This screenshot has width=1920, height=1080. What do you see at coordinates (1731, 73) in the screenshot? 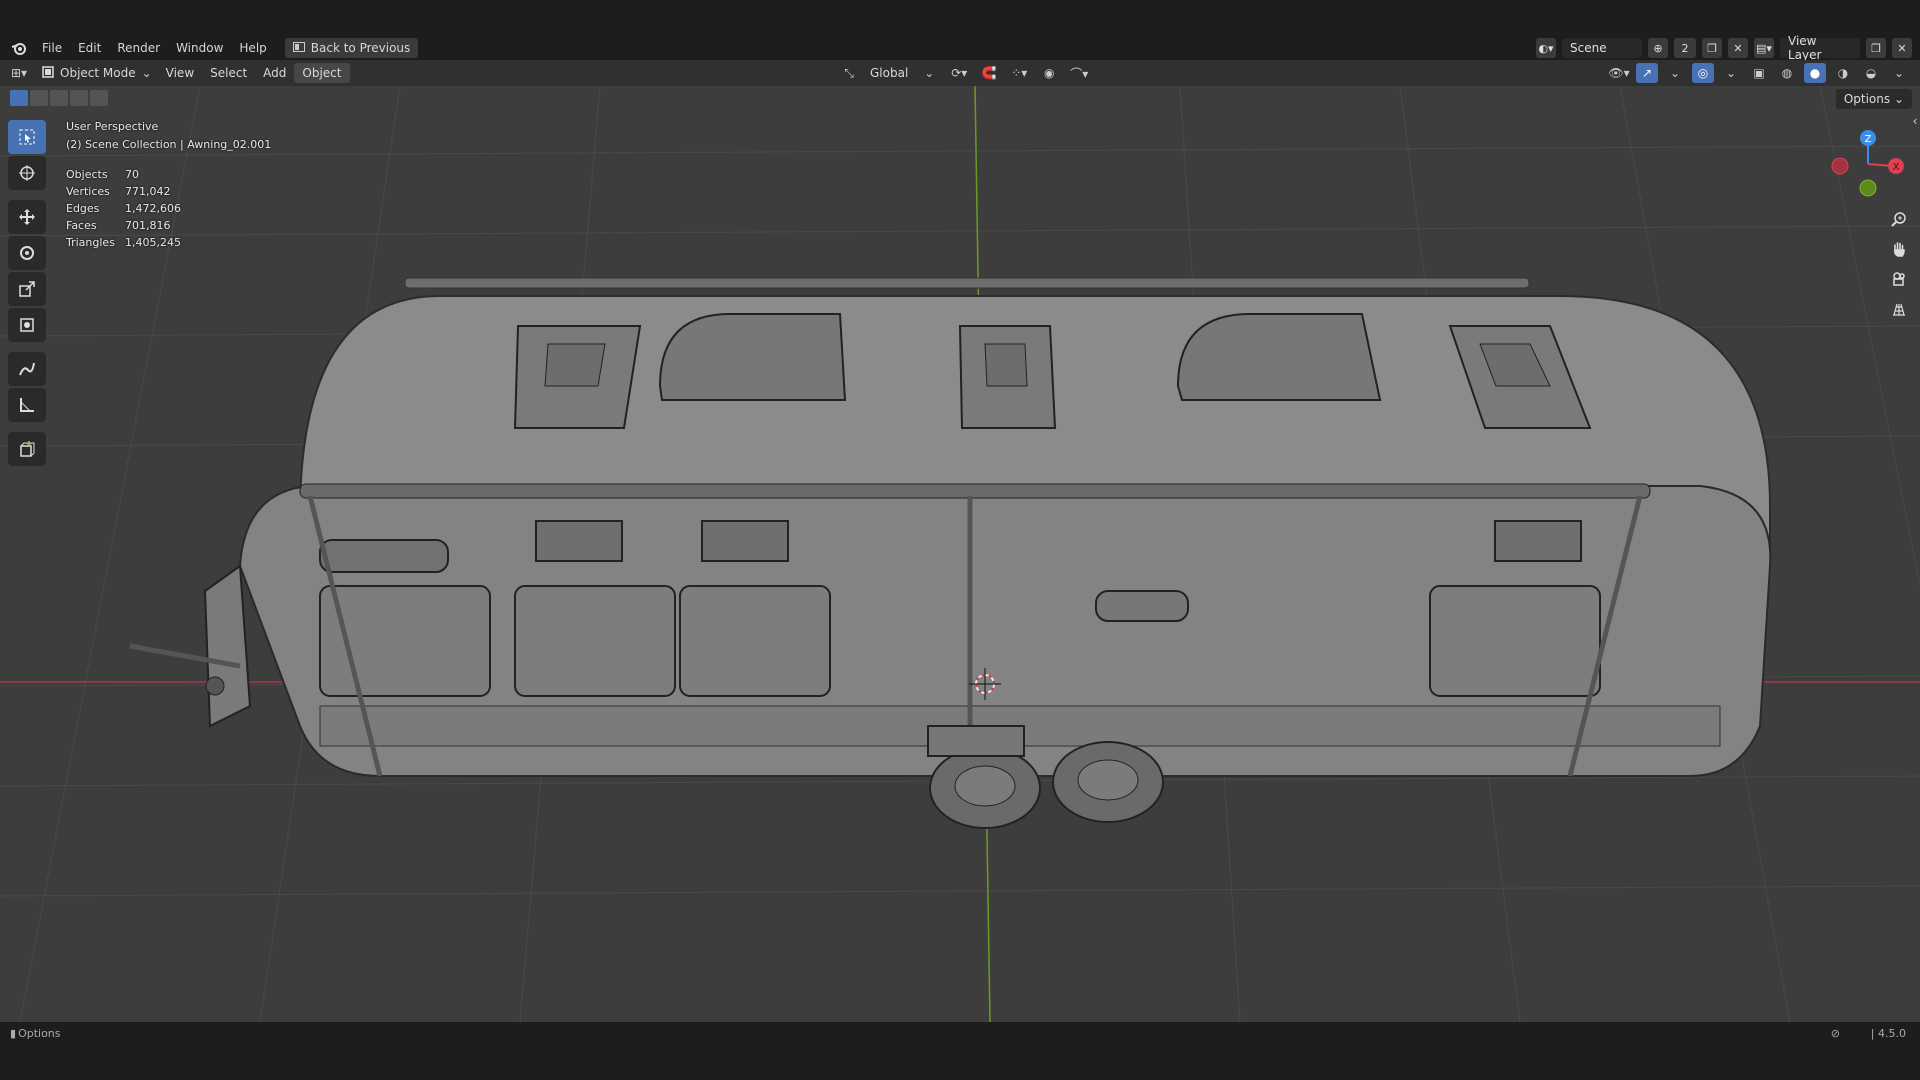
I see `overlays-dropdown-icon: ⌄` at bounding box center [1731, 73].